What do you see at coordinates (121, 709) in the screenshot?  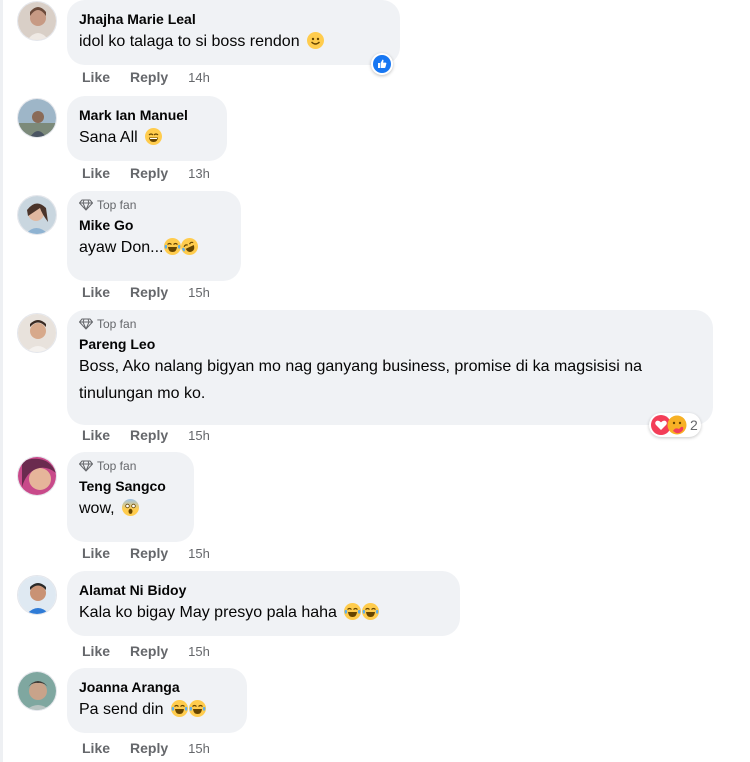 I see `comment-text-content: Pa send din` at bounding box center [121, 709].